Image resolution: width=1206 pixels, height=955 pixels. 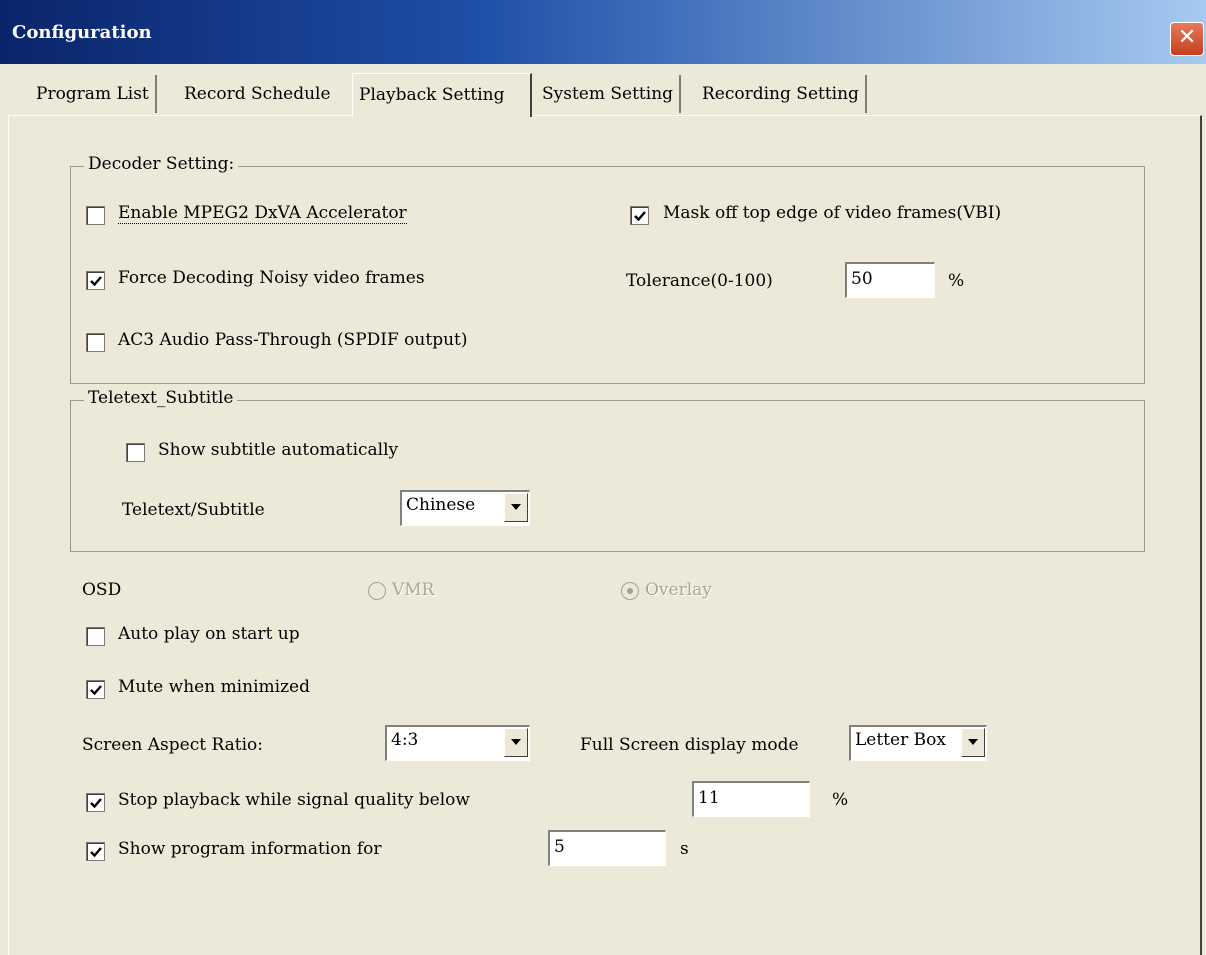 I want to click on show-info-checkbox, so click(x=95, y=851).